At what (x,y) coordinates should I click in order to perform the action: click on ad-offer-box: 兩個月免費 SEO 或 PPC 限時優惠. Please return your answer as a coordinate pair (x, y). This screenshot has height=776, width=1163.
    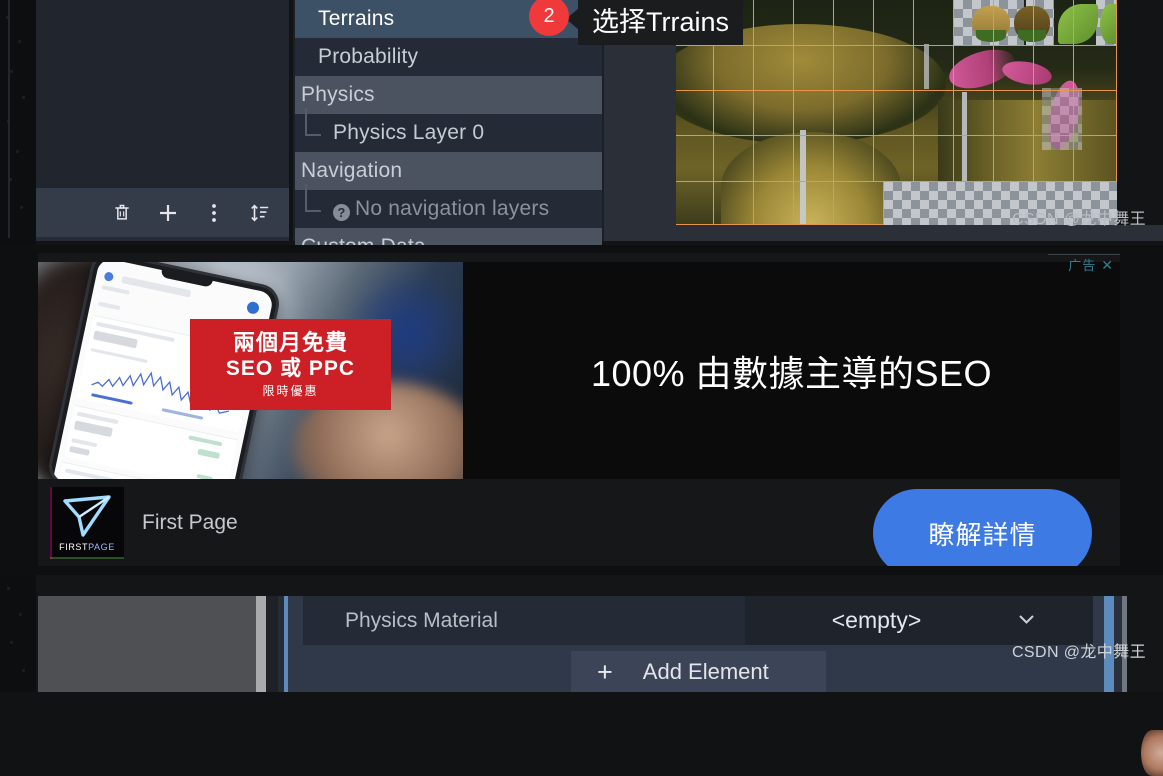
    Looking at the image, I should click on (290, 364).